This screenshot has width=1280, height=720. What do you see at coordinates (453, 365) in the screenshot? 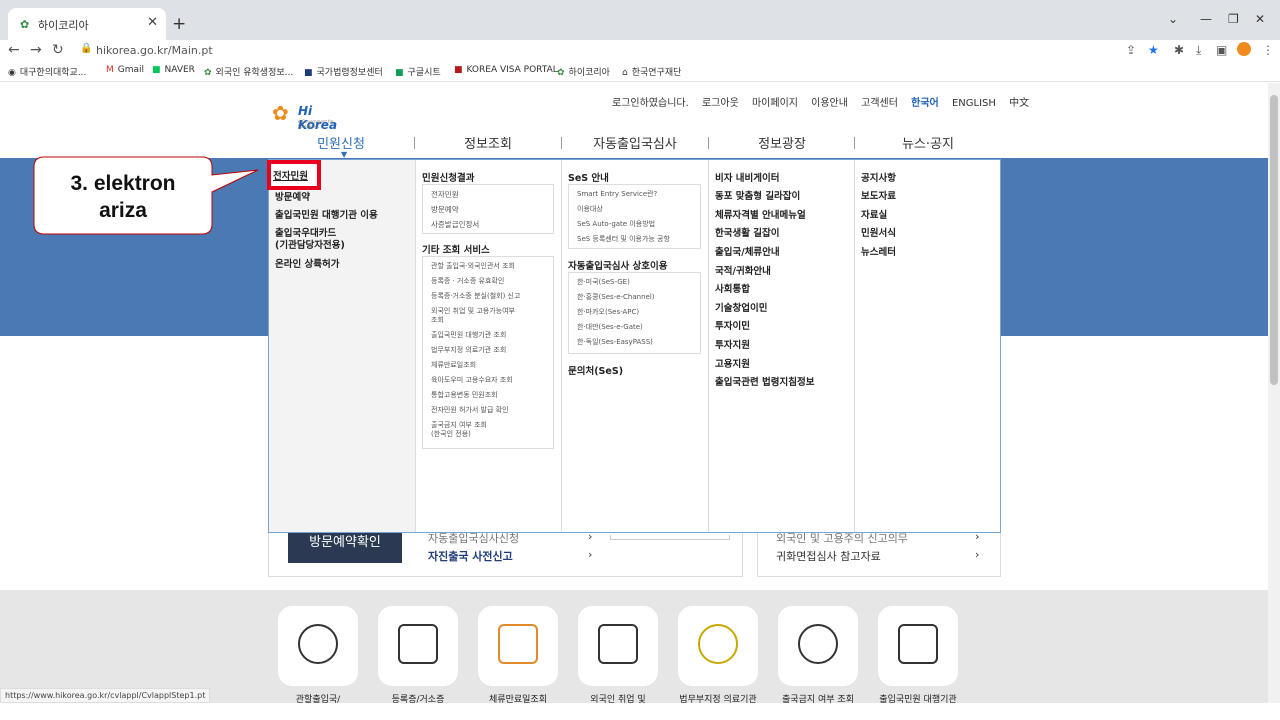
I see `submenu-item: 체류만료일조회` at bounding box center [453, 365].